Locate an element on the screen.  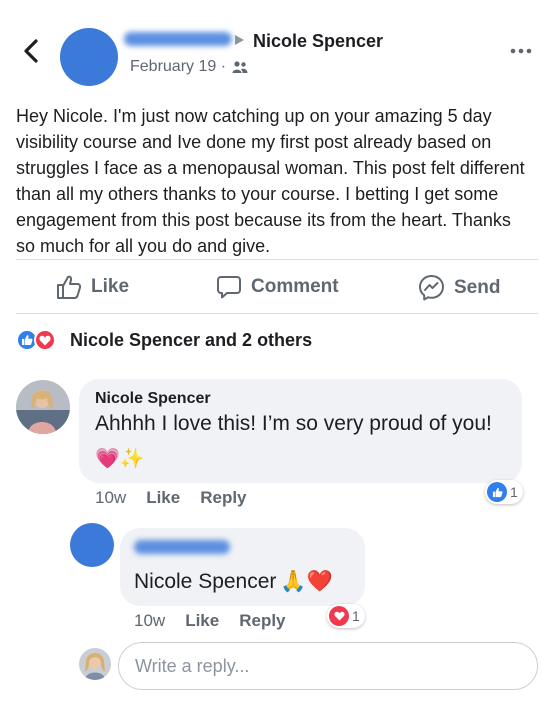
post-recipient-name: Nicole Spencer is located at coordinates (318, 41).